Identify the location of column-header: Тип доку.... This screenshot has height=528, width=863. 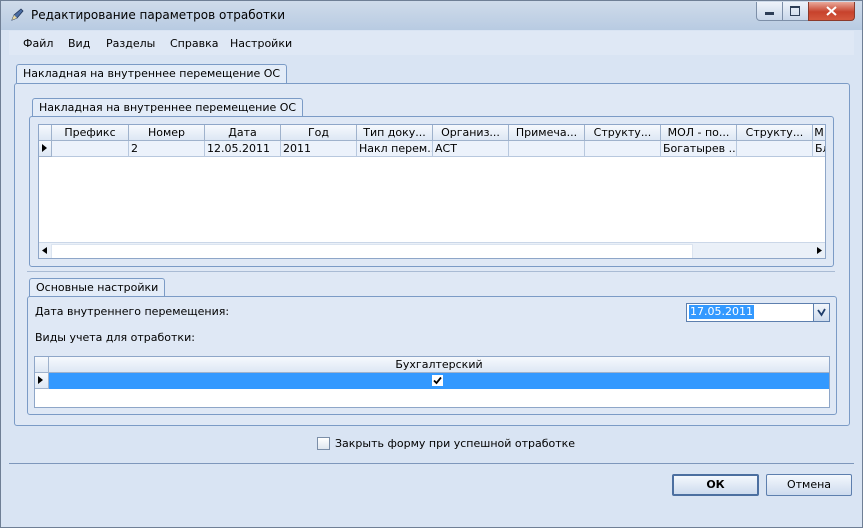
(395, 133).